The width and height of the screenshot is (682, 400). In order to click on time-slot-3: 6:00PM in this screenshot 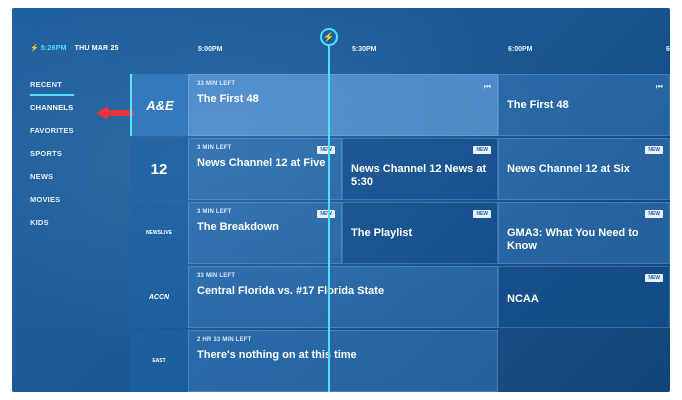, I will do `click(520, 49)`.